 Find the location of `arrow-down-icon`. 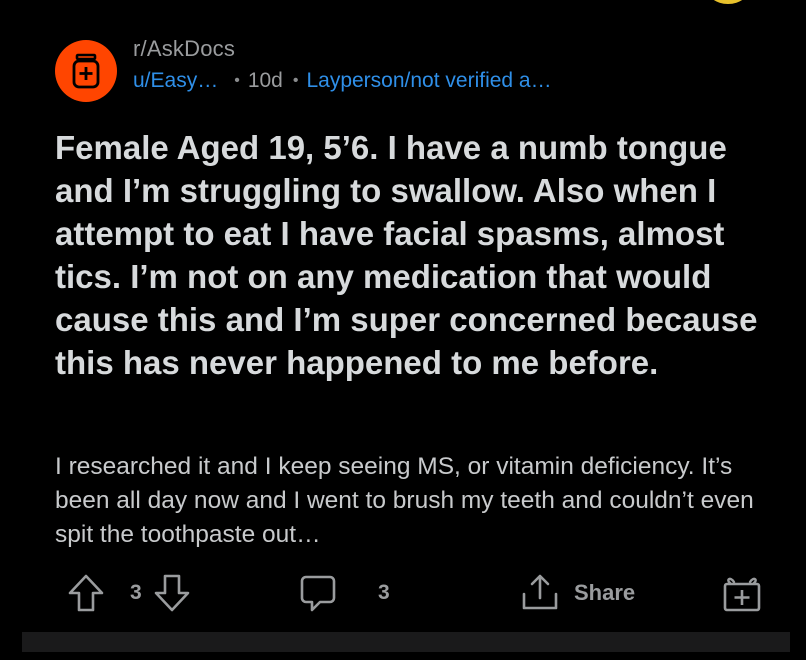

arrow-down-icon is located at coordinates (172, 593).